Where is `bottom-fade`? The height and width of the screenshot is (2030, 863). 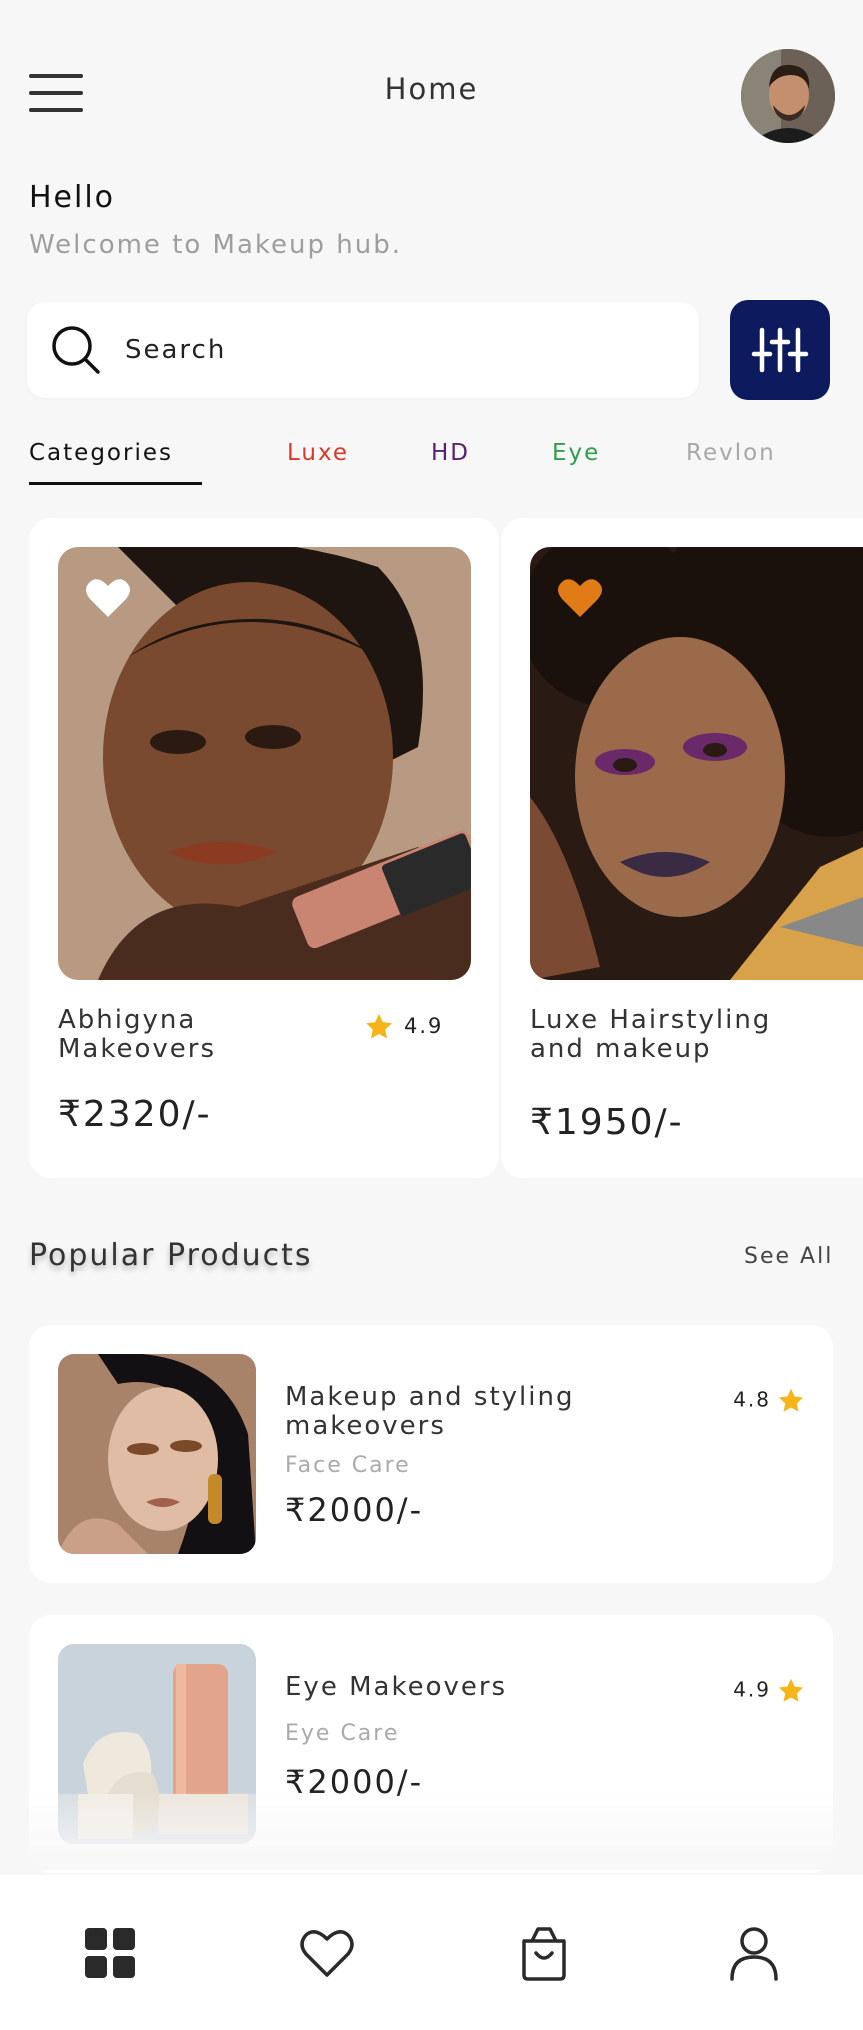
bottom-fade is located at coordinates (431, 1830).